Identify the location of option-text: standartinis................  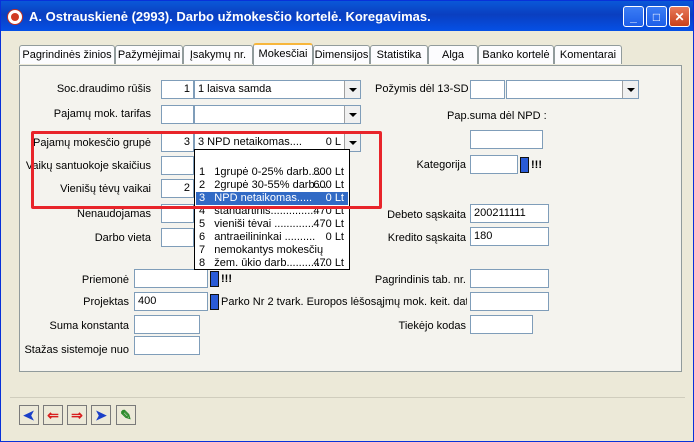
(265, 211).